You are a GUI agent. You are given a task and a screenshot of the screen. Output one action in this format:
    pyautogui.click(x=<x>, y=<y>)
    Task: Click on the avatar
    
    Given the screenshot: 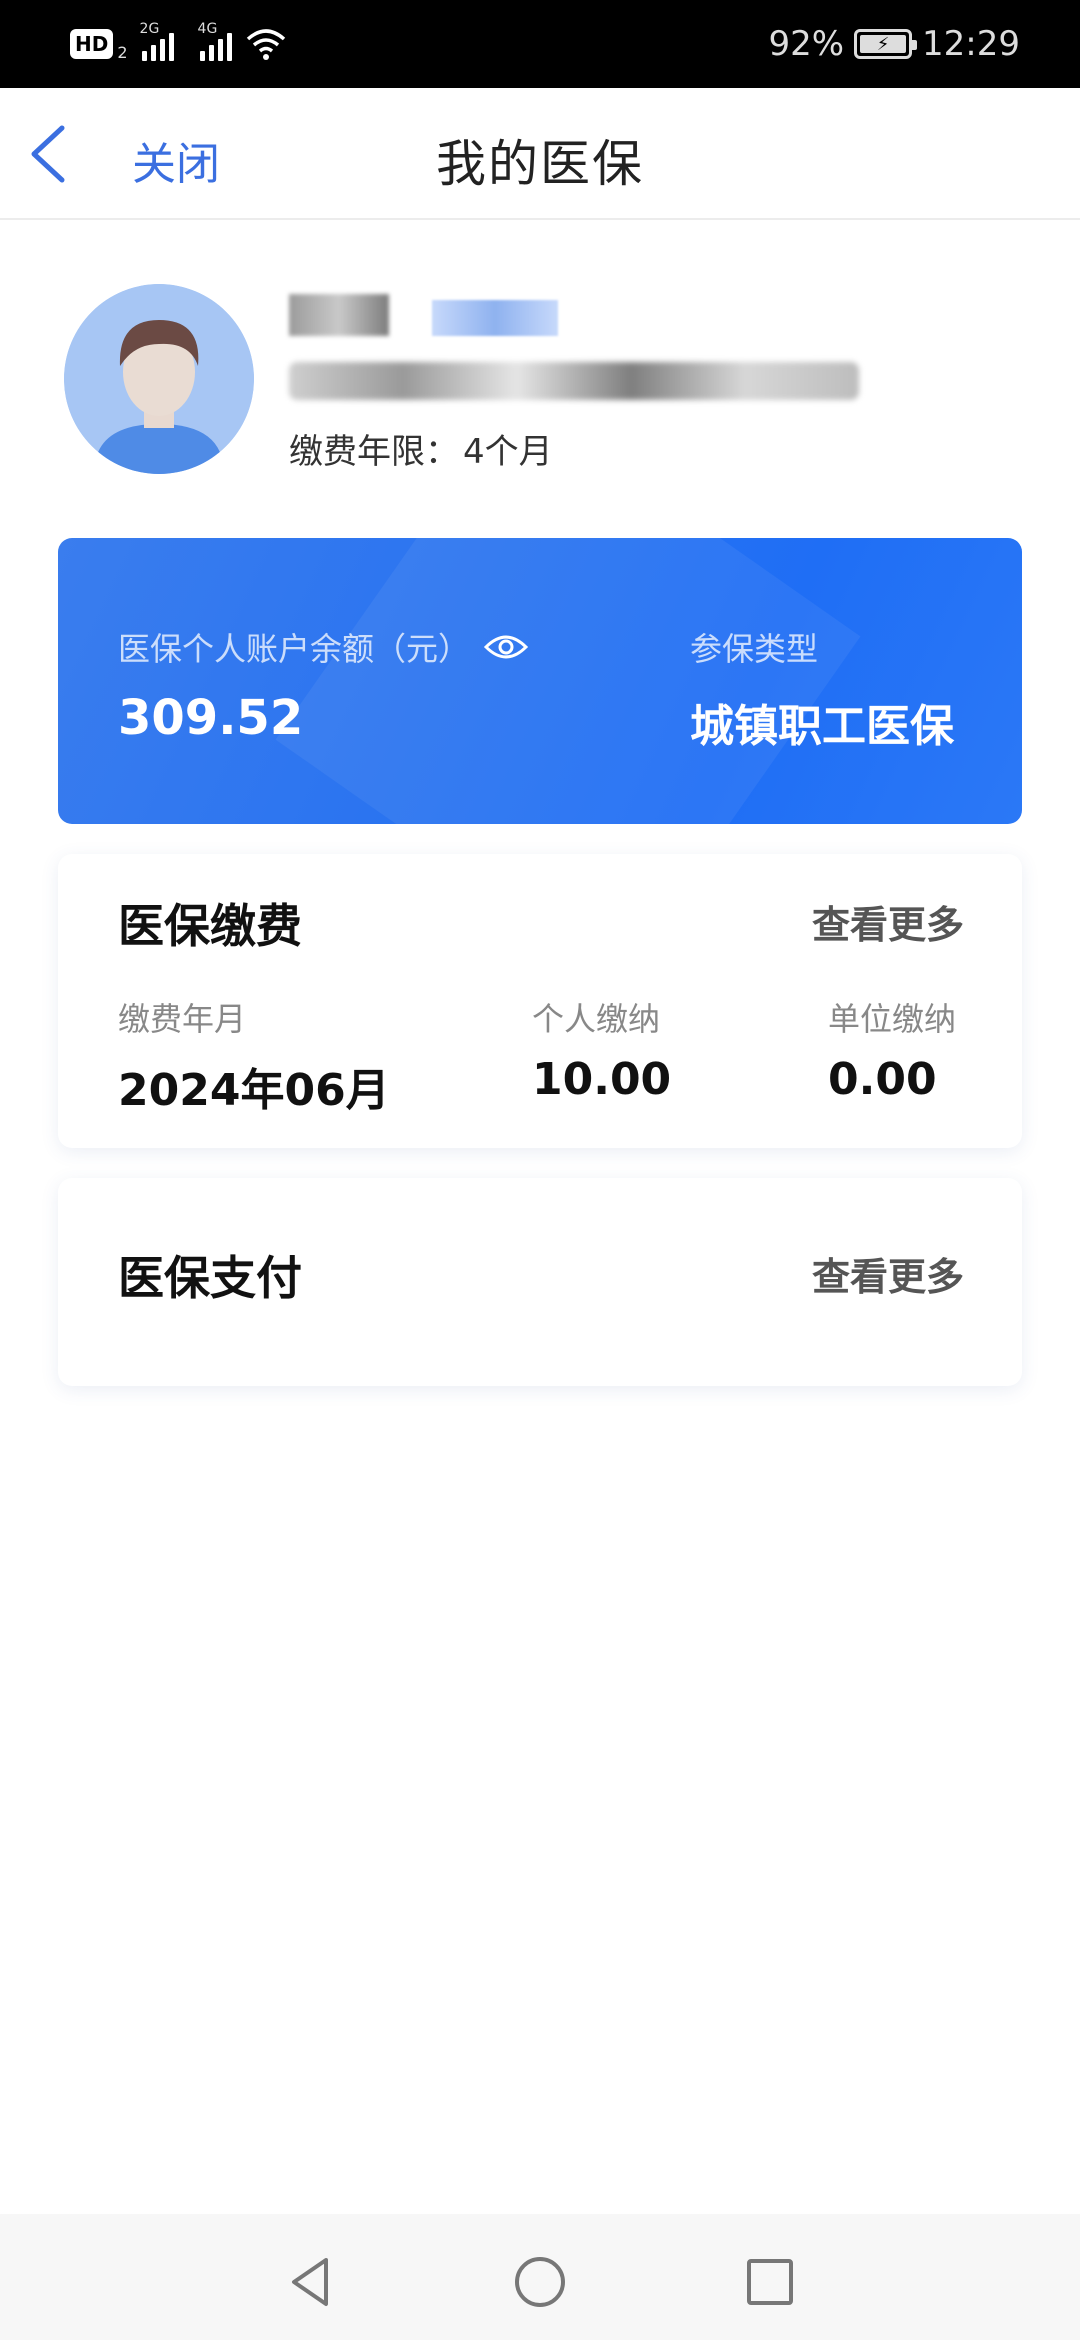 What is the action you would take?
    pyautogui.click(x=159, y=379)
    